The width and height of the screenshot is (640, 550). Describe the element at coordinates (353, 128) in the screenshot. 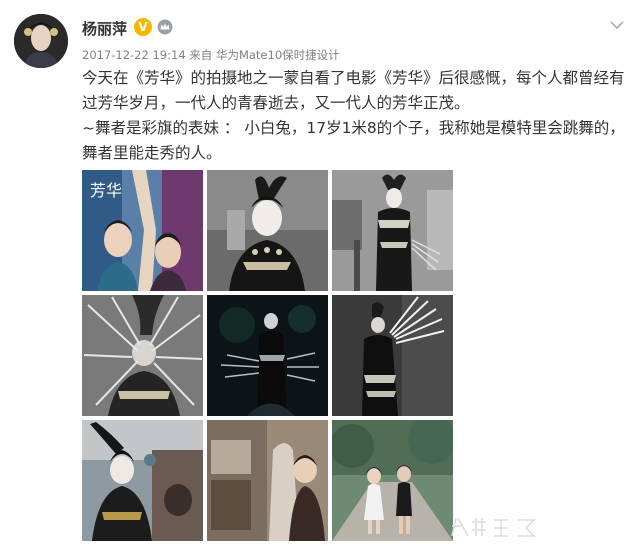

I see `post-text-line: ~舞者是彩旗的表妹 ： 小白兔，17岁1米8的个子，我称她是模特里会跳舞的，` at that location.